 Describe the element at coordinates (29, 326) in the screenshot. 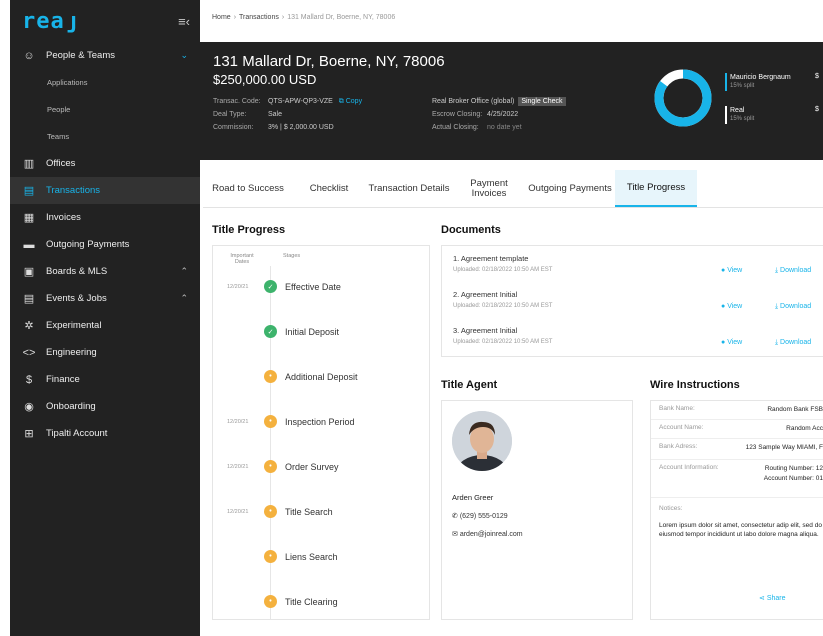

I see `experimental-icon: ✲` at that location.